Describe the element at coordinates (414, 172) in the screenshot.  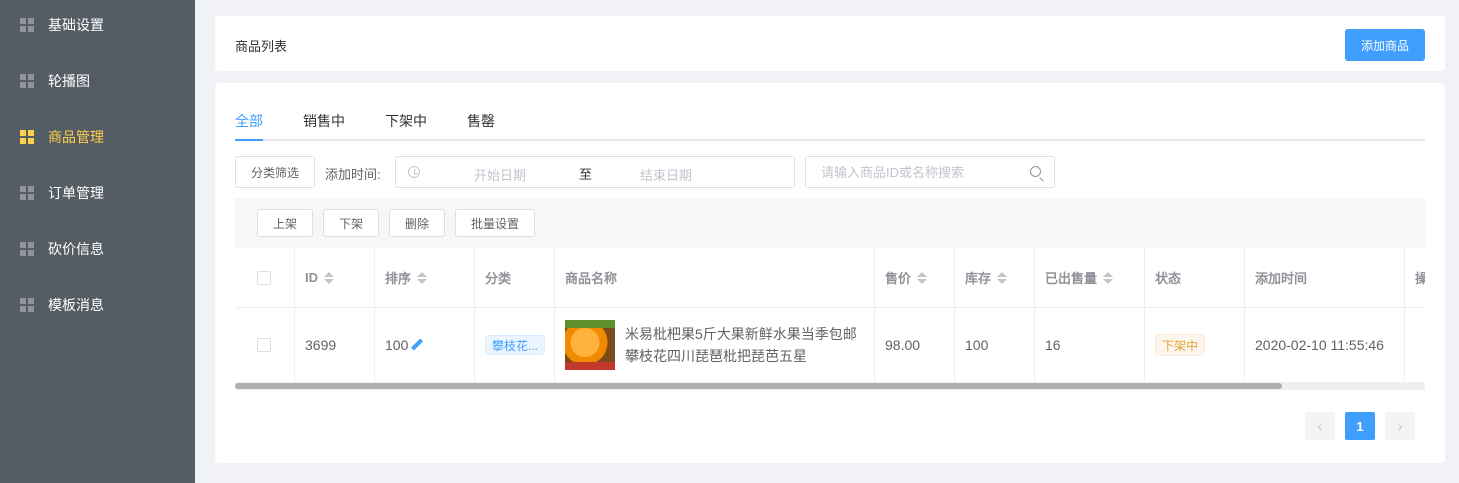
I see `clock-icon` at that location.